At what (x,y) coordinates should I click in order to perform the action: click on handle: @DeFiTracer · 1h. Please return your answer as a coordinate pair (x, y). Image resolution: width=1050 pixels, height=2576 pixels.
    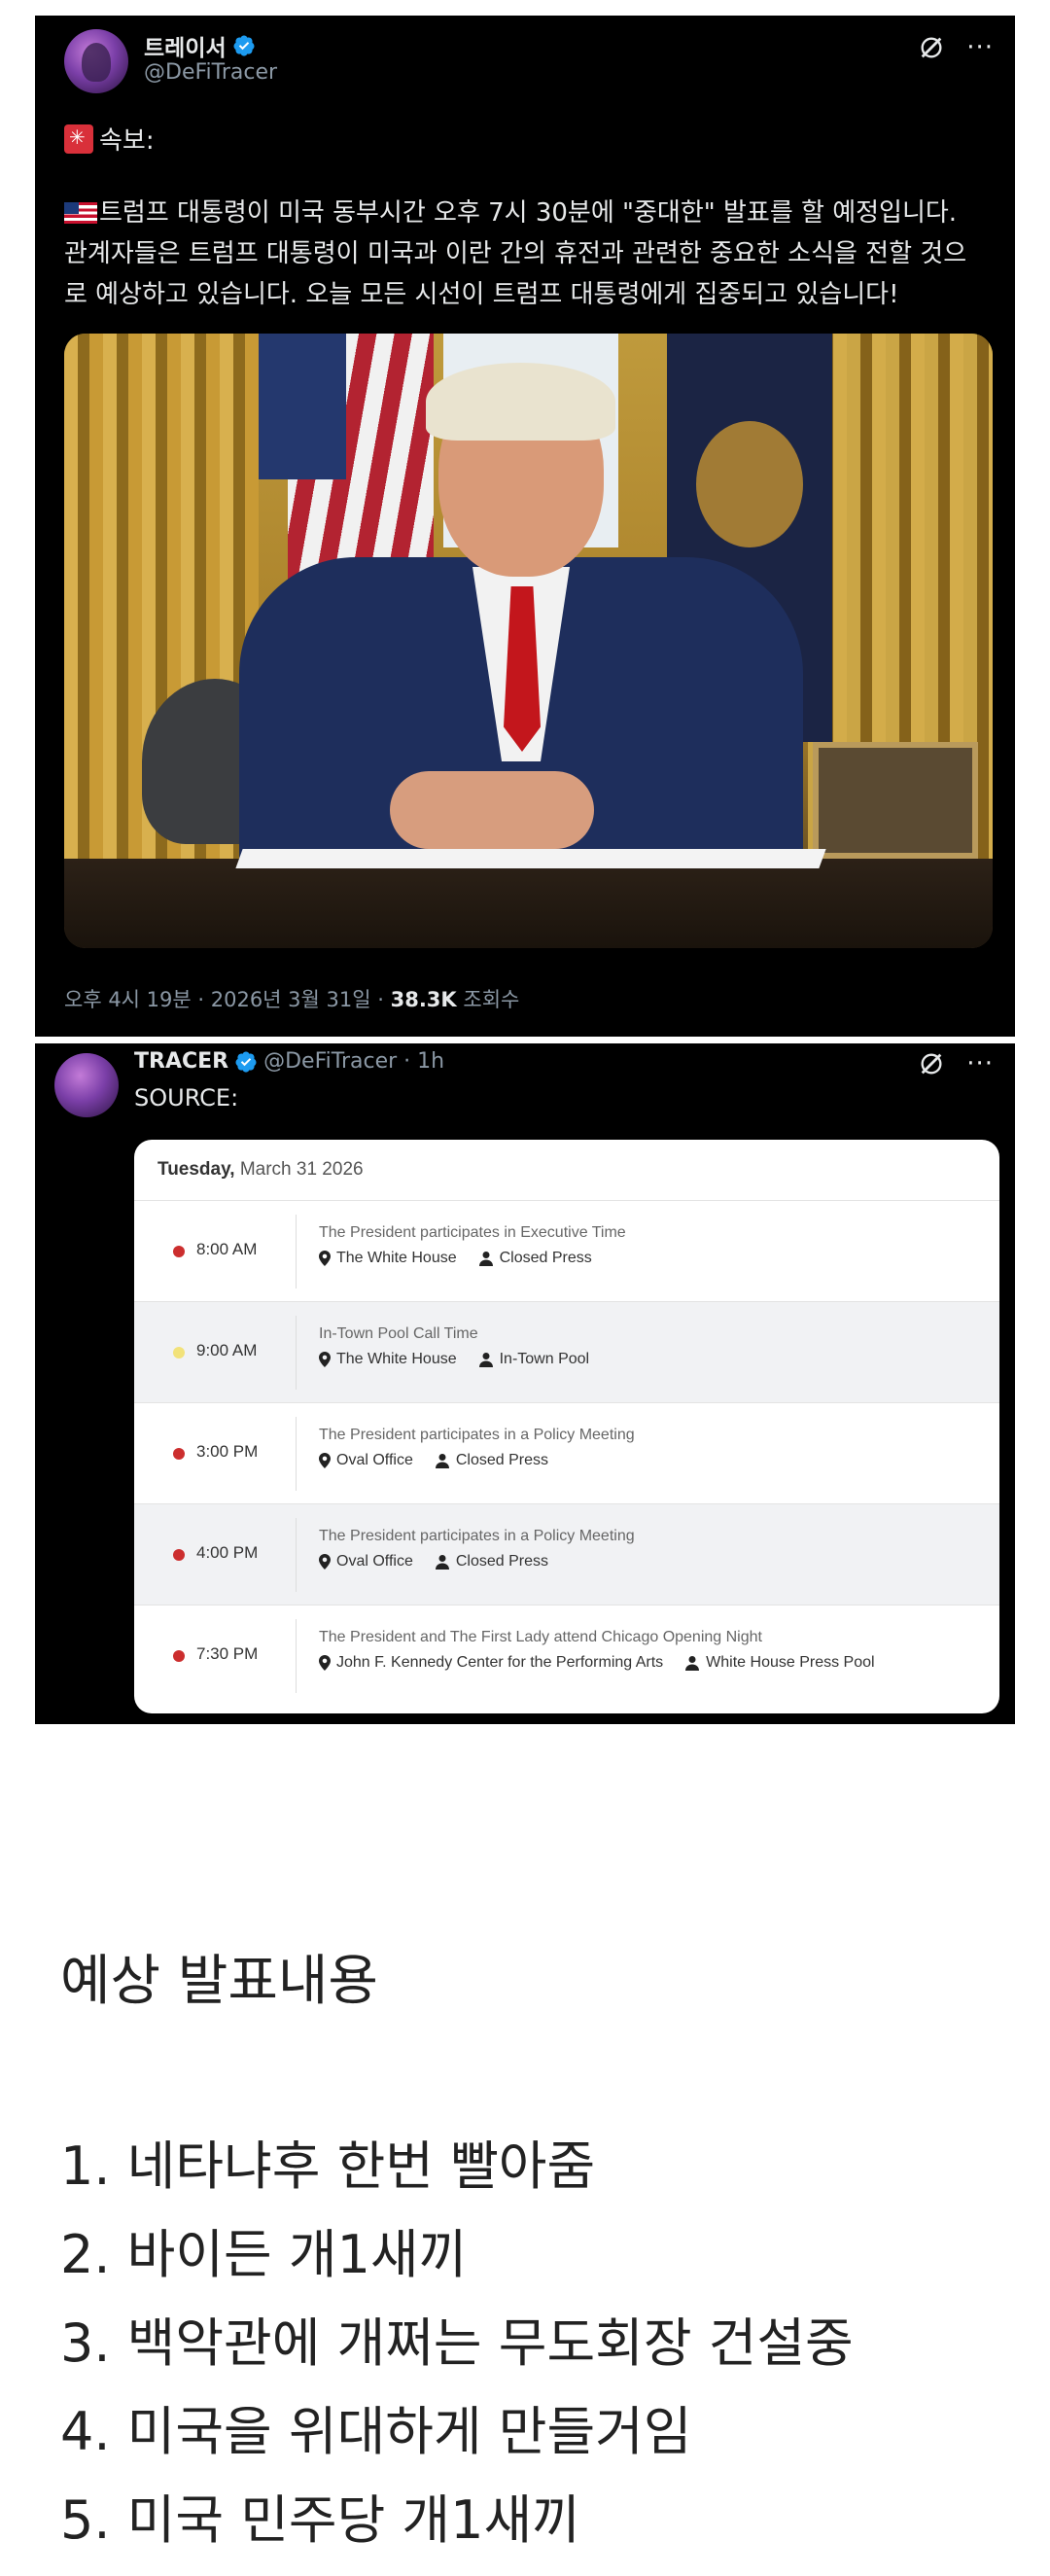
    Looking at the image, I should click on (353, 1061).